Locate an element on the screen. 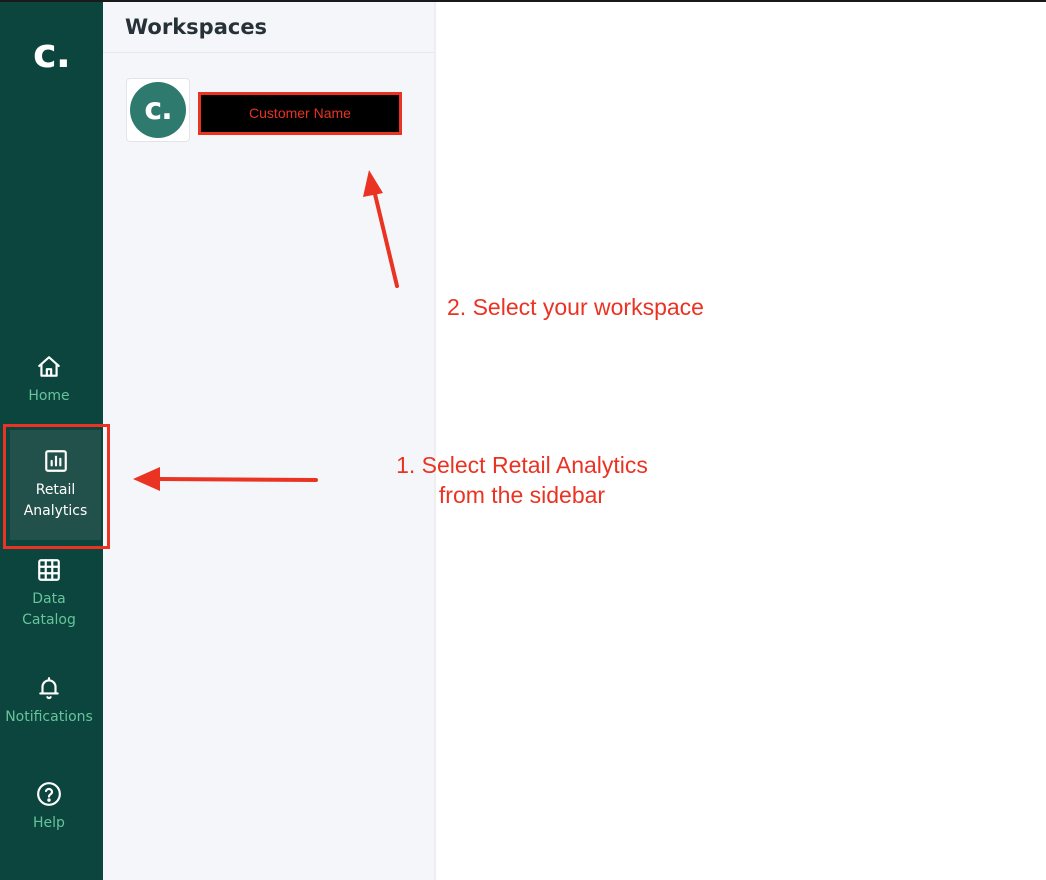 The width and height of the screenshot is (1046, 880). help-circle-icon is located at coordinates (49, 794).